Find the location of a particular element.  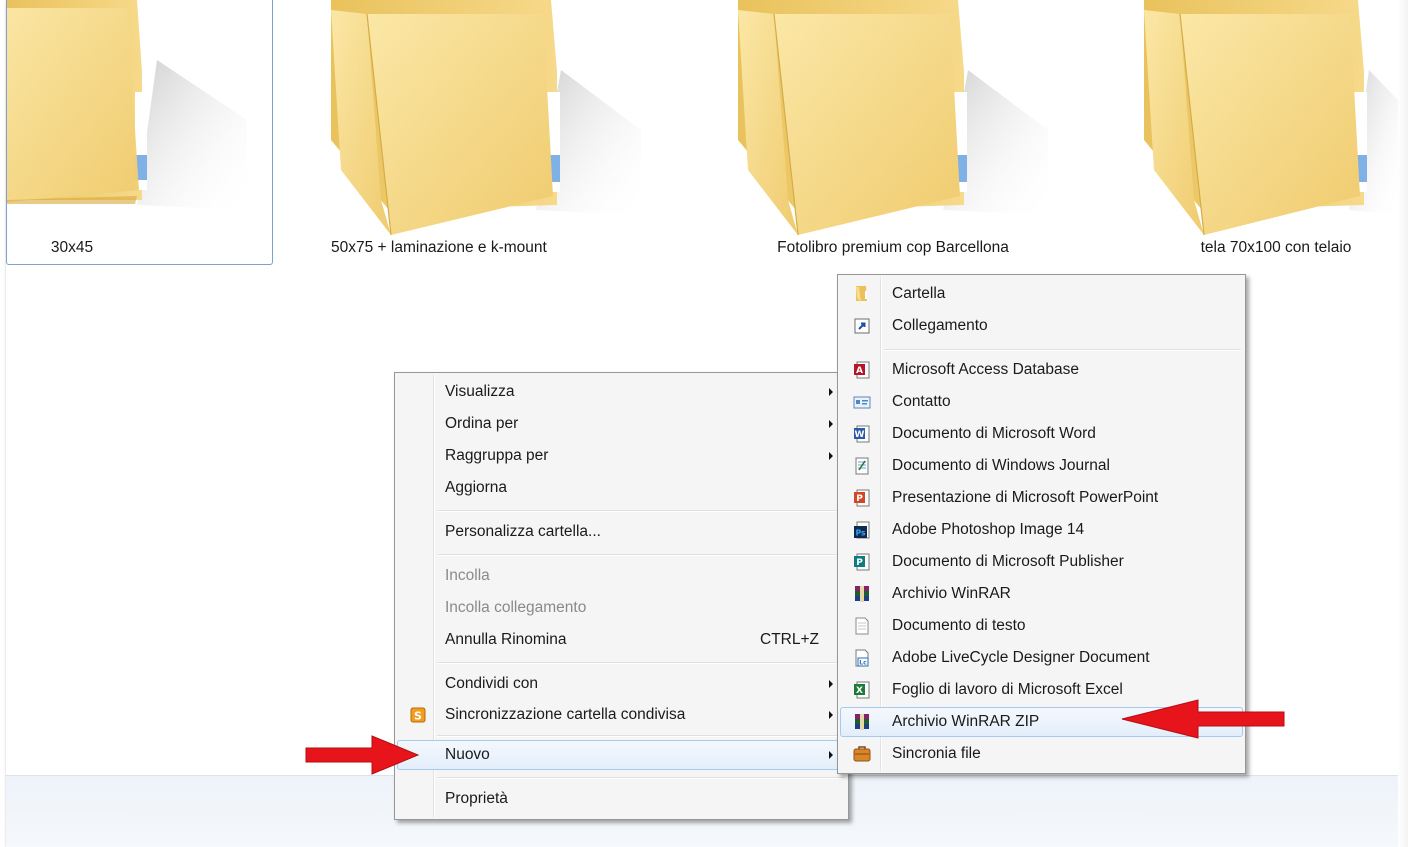

folder-label: tela 70x100 con telaio is located at coordinates (1276, 247).